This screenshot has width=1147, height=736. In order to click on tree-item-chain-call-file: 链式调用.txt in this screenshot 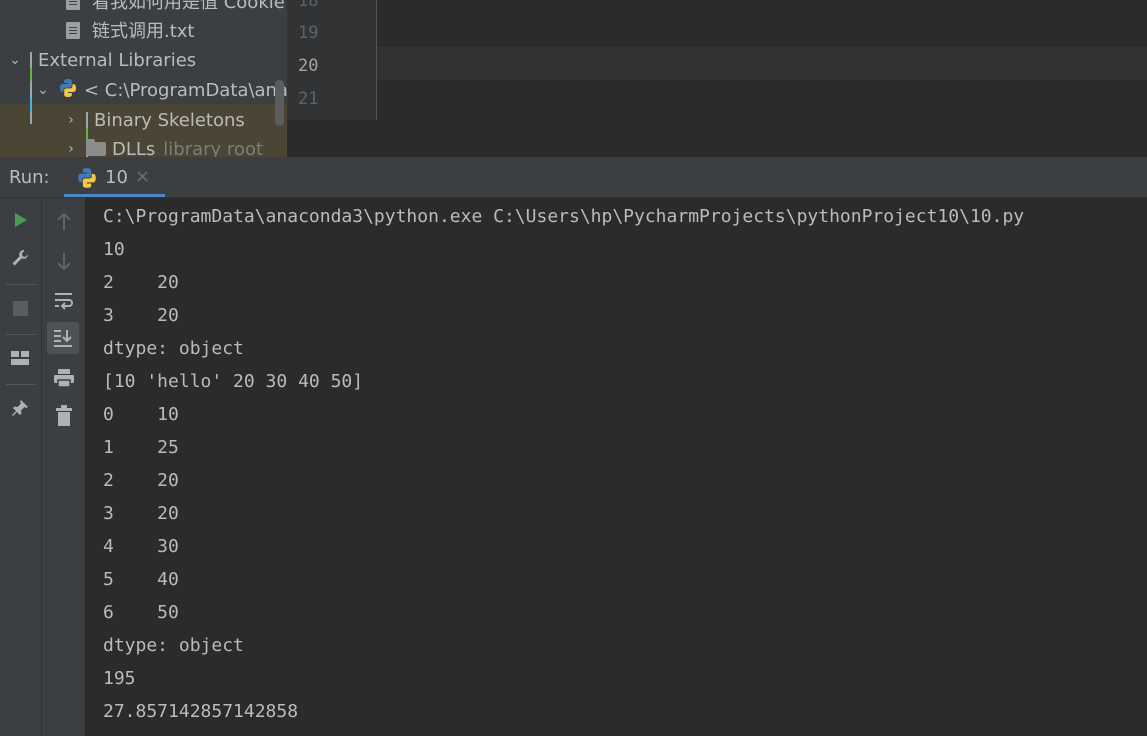, I will do `click(130, 30)`.